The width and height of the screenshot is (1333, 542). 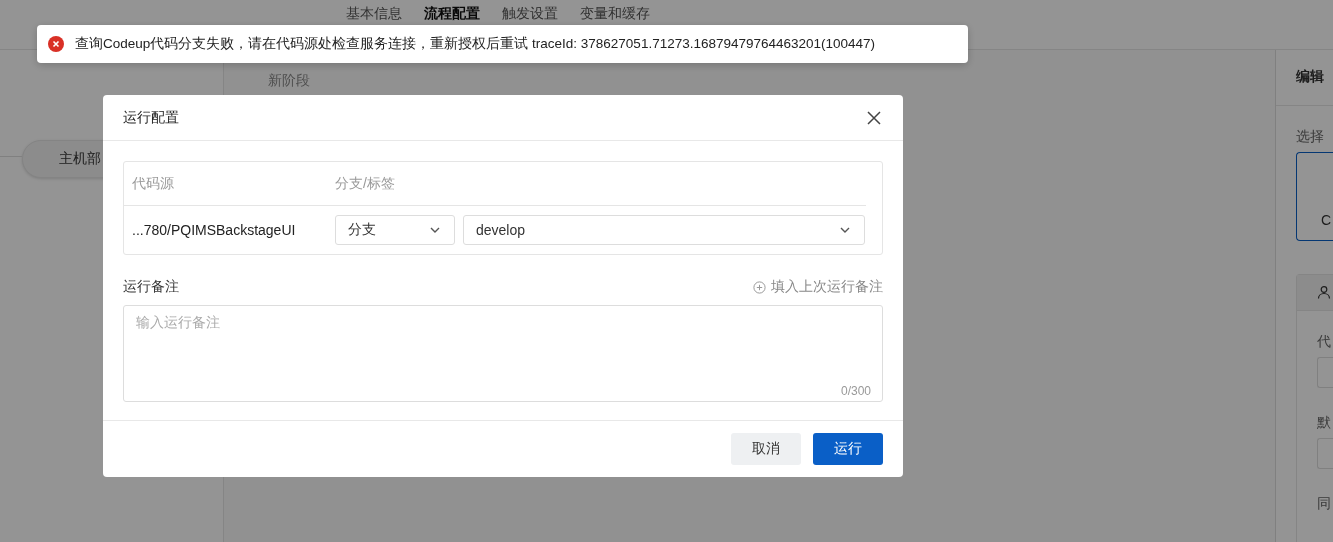 I want to click on panel-title: 编辑, so click(x=1310, y=77).